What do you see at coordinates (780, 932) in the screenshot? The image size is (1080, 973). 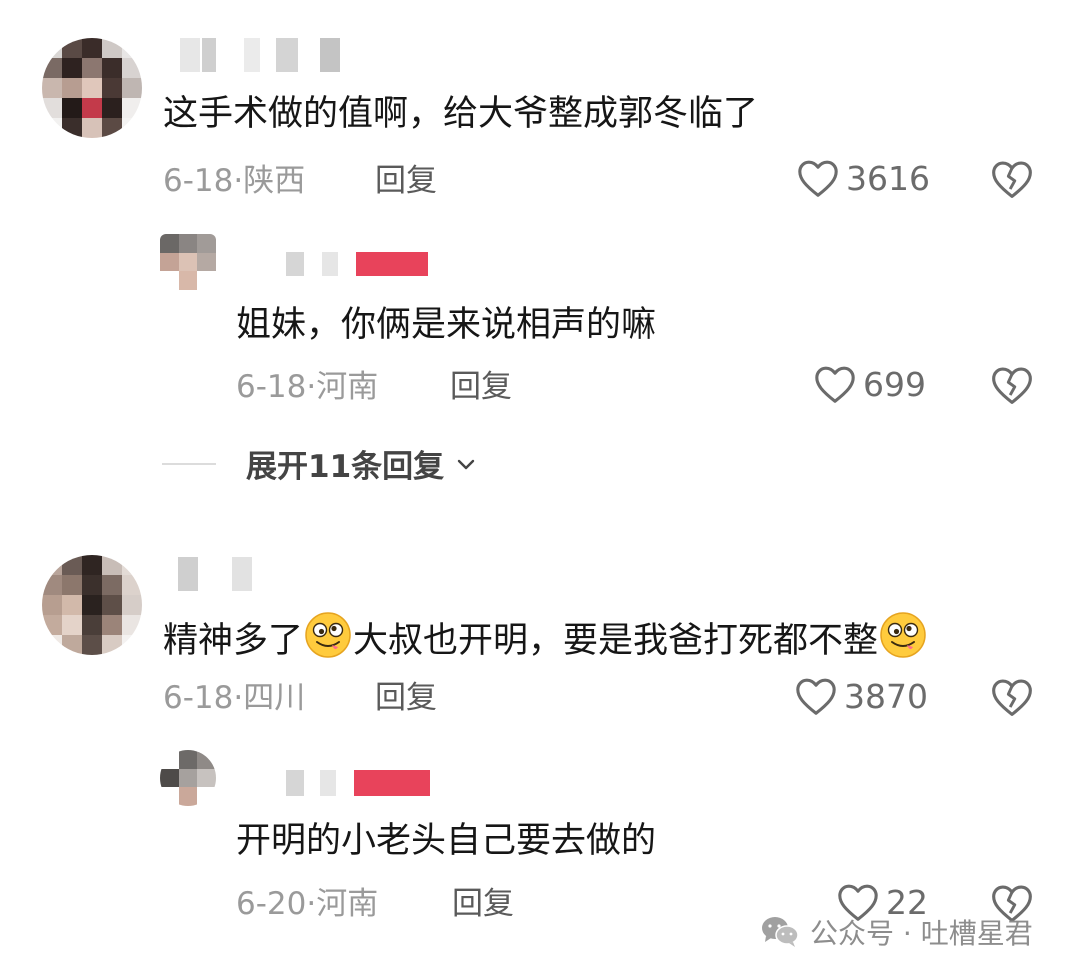 I see `wechat-icon` at bounding box center [780, 932].